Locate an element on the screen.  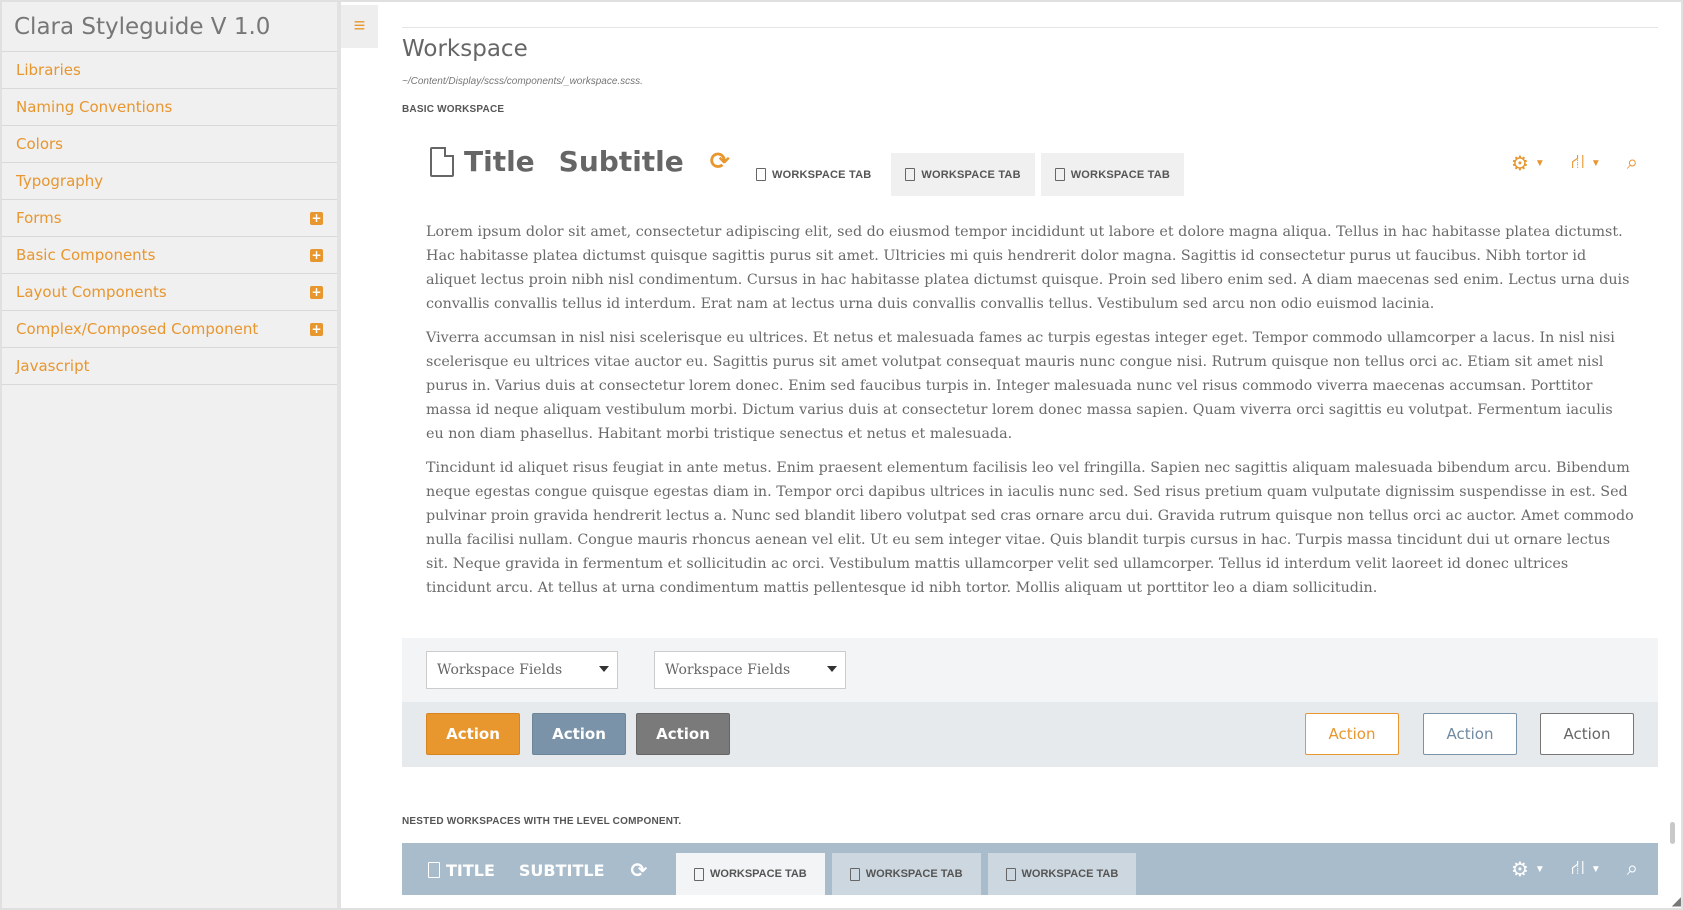
resize-handle-icon: ◢ is located at coordinates (1676, 901).